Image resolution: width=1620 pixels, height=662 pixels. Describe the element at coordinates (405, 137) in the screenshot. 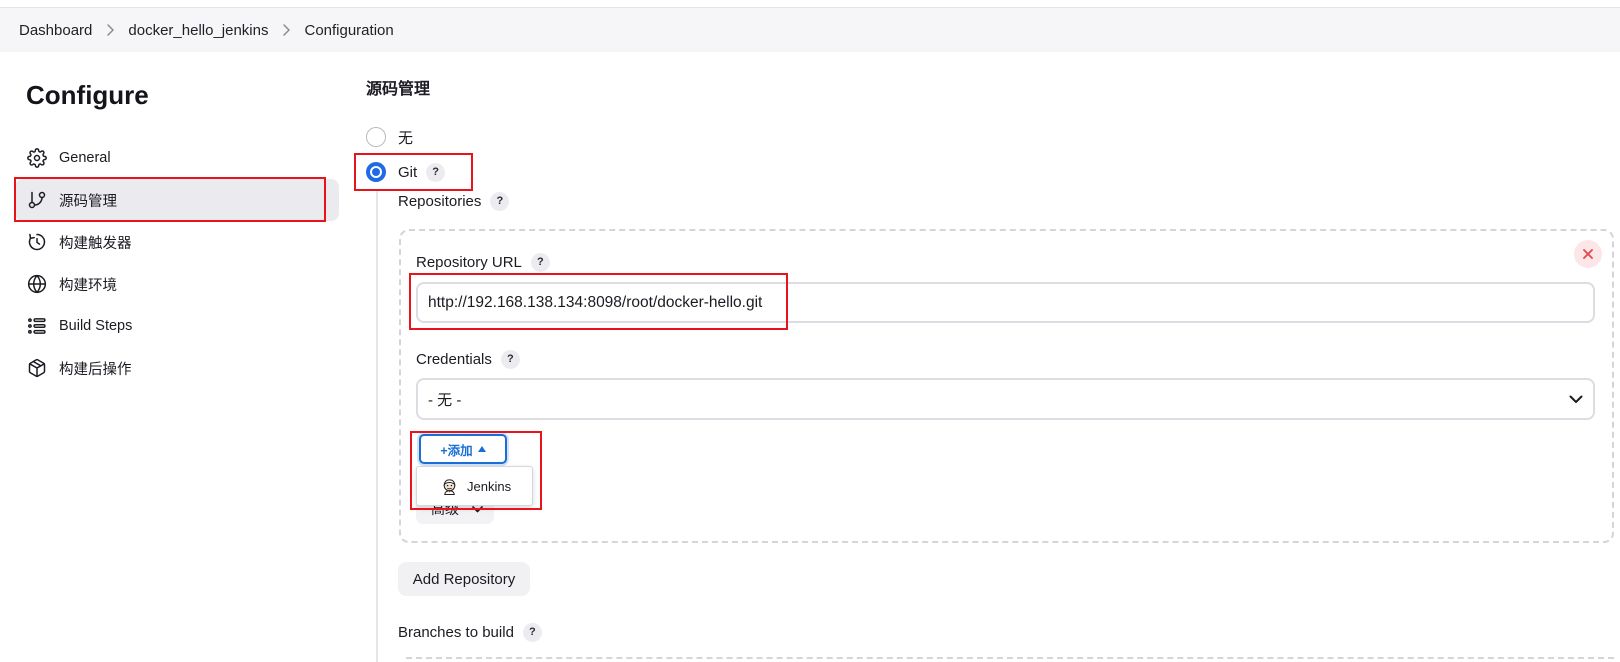

I see `radio-label-none: 无` at that location.